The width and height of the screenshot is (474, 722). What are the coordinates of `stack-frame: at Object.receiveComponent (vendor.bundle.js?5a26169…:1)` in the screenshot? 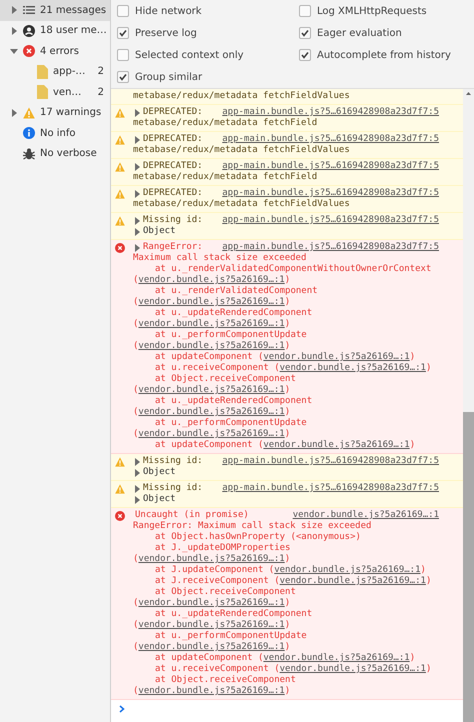 It's located at (286, 598).